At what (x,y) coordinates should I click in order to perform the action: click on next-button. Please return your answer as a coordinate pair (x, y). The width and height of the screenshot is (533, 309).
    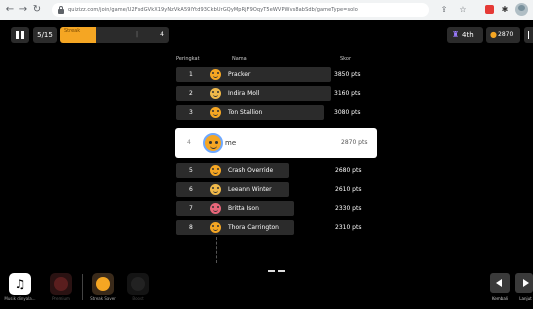
    Looking at the image, I should click on (524, 283).